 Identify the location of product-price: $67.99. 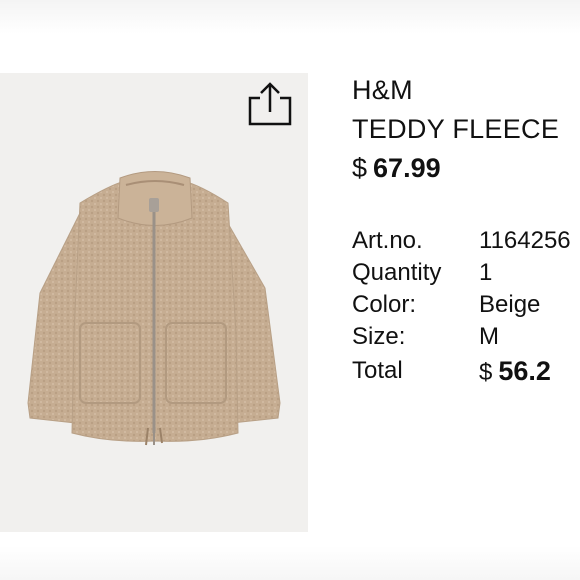
(396, 168).